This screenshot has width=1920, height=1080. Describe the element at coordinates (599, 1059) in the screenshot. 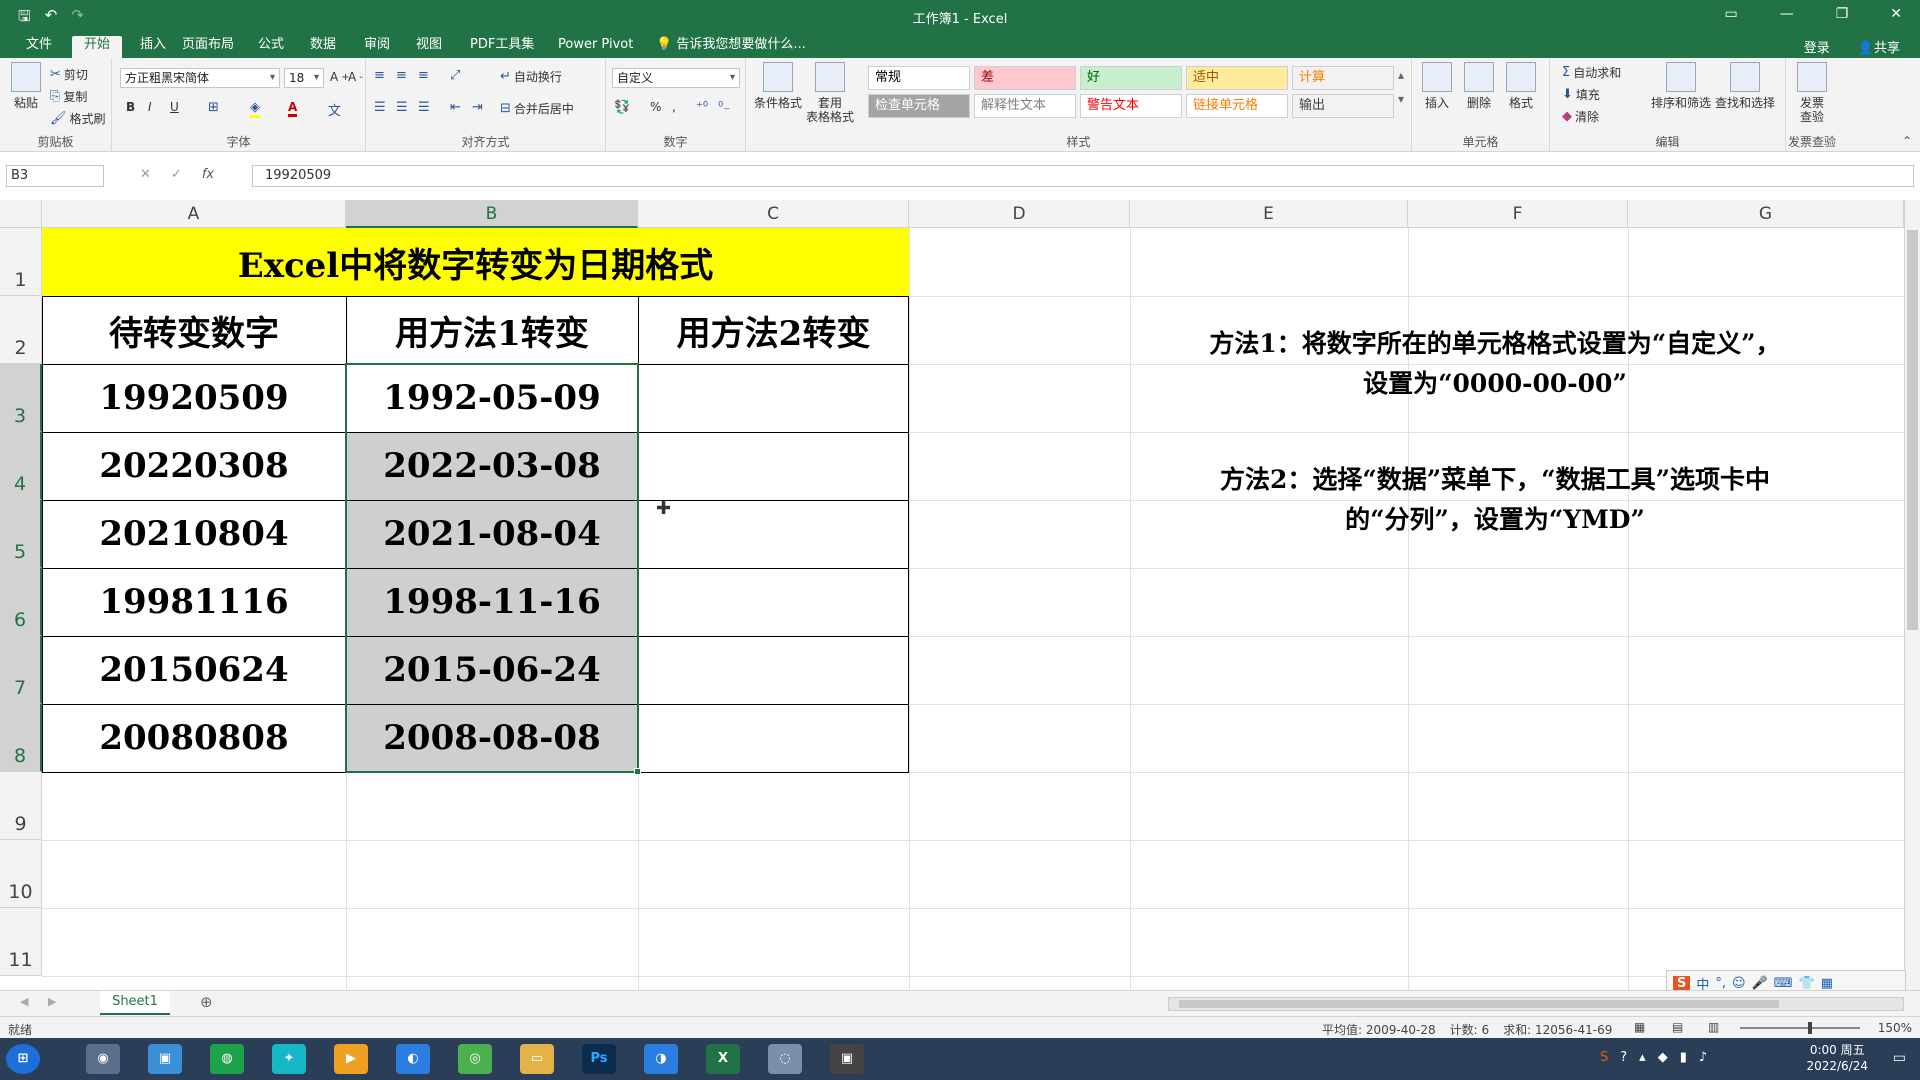

I see `taskbar-photoshop-icon: Ps` at that location.